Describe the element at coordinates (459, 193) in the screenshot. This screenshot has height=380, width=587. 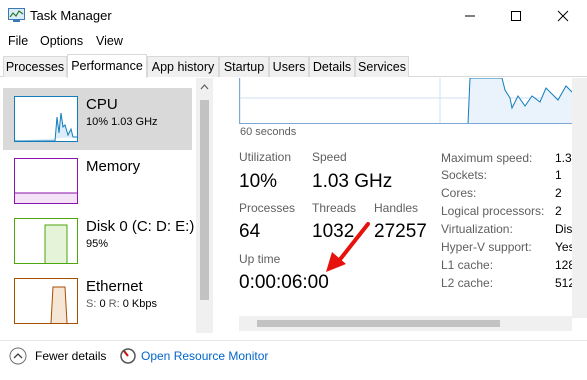
I see `spec-label: Cores:` at that location.